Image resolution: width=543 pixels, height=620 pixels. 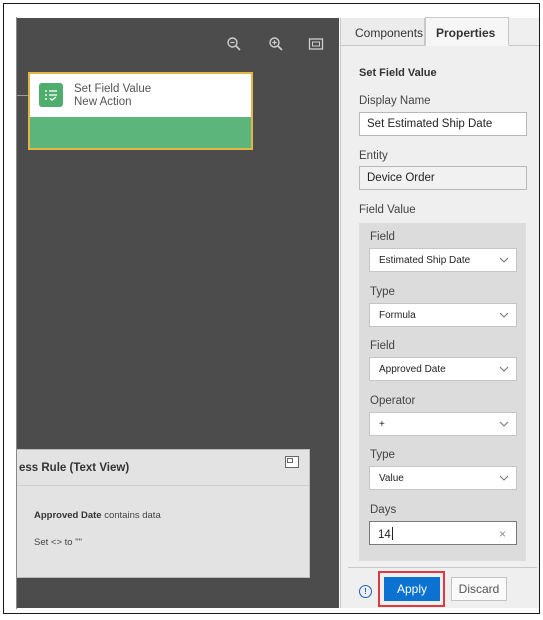 I want to click on field-select: Estimated Ship Date, so click(x=443, y=260).